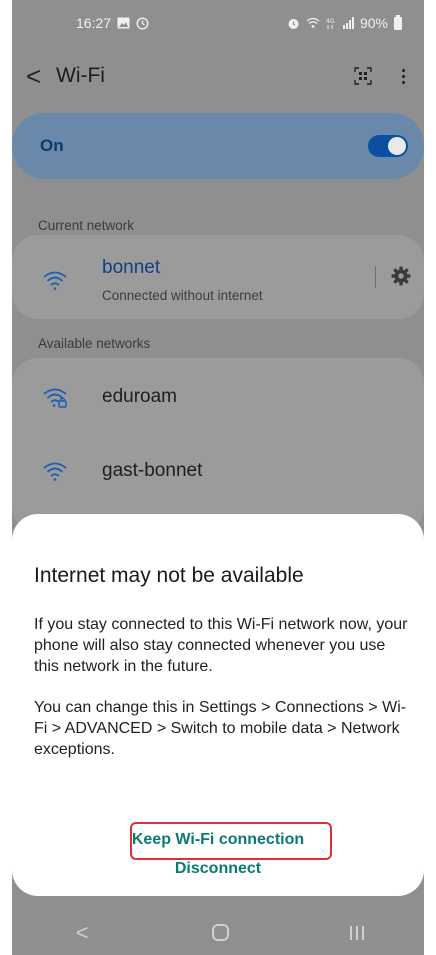 This screenshot has width=436, height=955. Describe the element at coordinates (218, 869) in the screenshot. I see `disconnect-button: Disconnect` at that location.